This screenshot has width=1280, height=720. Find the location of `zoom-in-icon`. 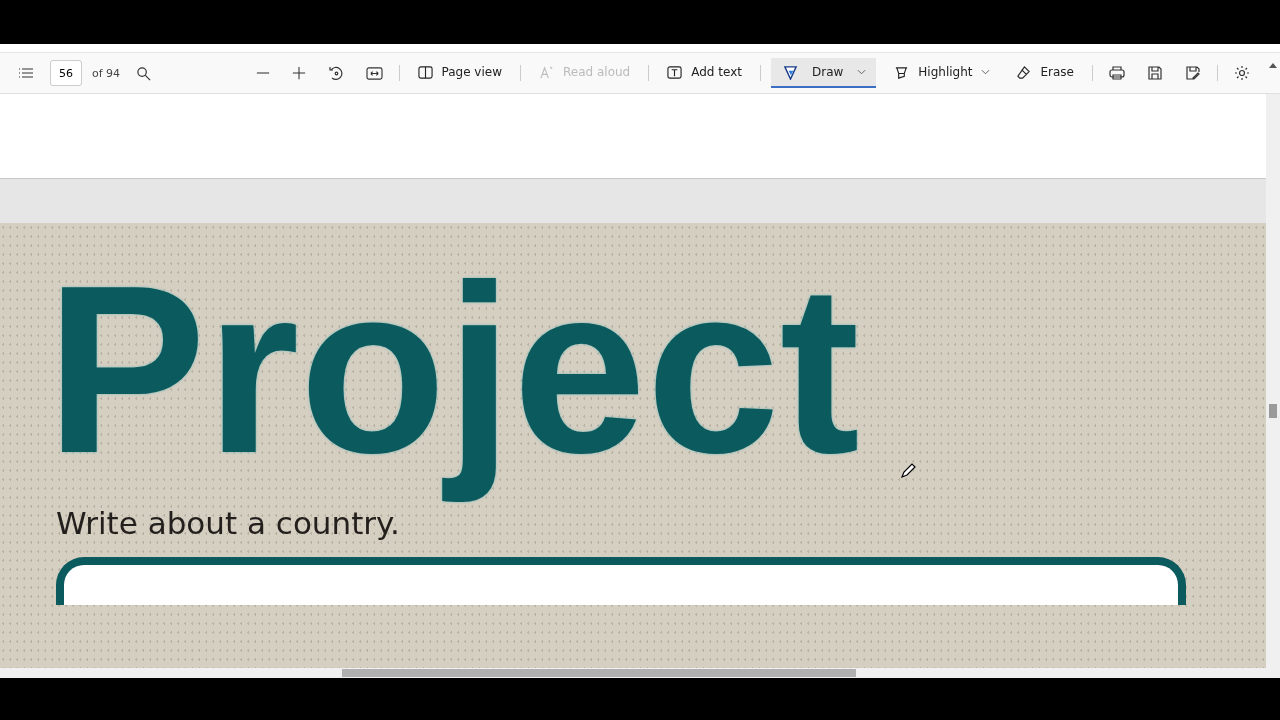

zoom-in-icon is located at coordinates (298, 73).